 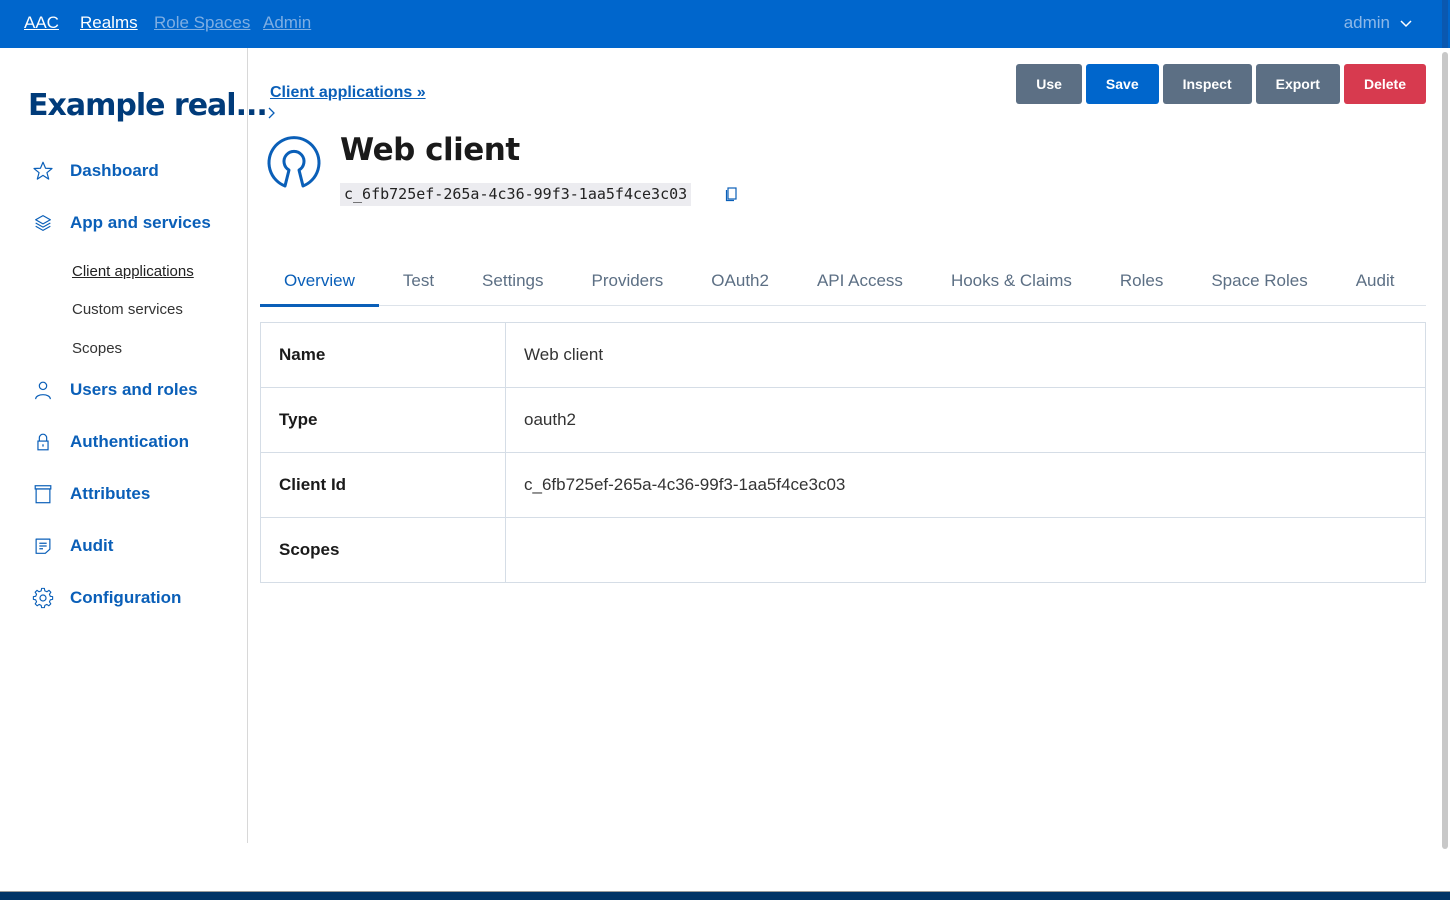 I want to click on sidebar-subitem-scopes: Scopes, so click(x=97, y=348).